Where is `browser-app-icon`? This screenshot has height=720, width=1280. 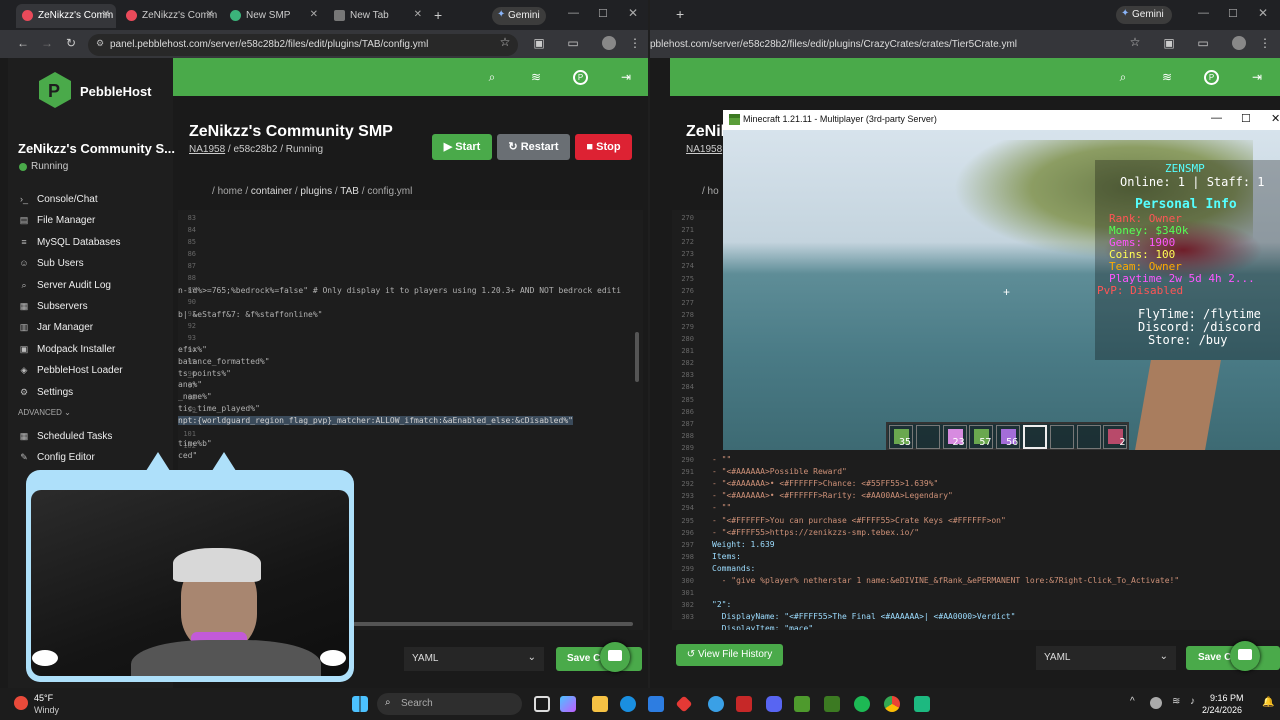 browser-app-icon is located at coordinates (716, 704).